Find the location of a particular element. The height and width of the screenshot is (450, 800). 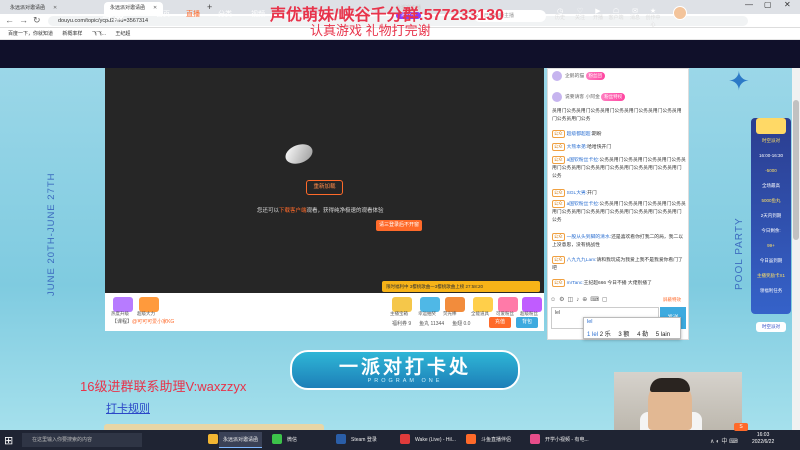

nav-live: 直播 is located at coordinates (193, 14).